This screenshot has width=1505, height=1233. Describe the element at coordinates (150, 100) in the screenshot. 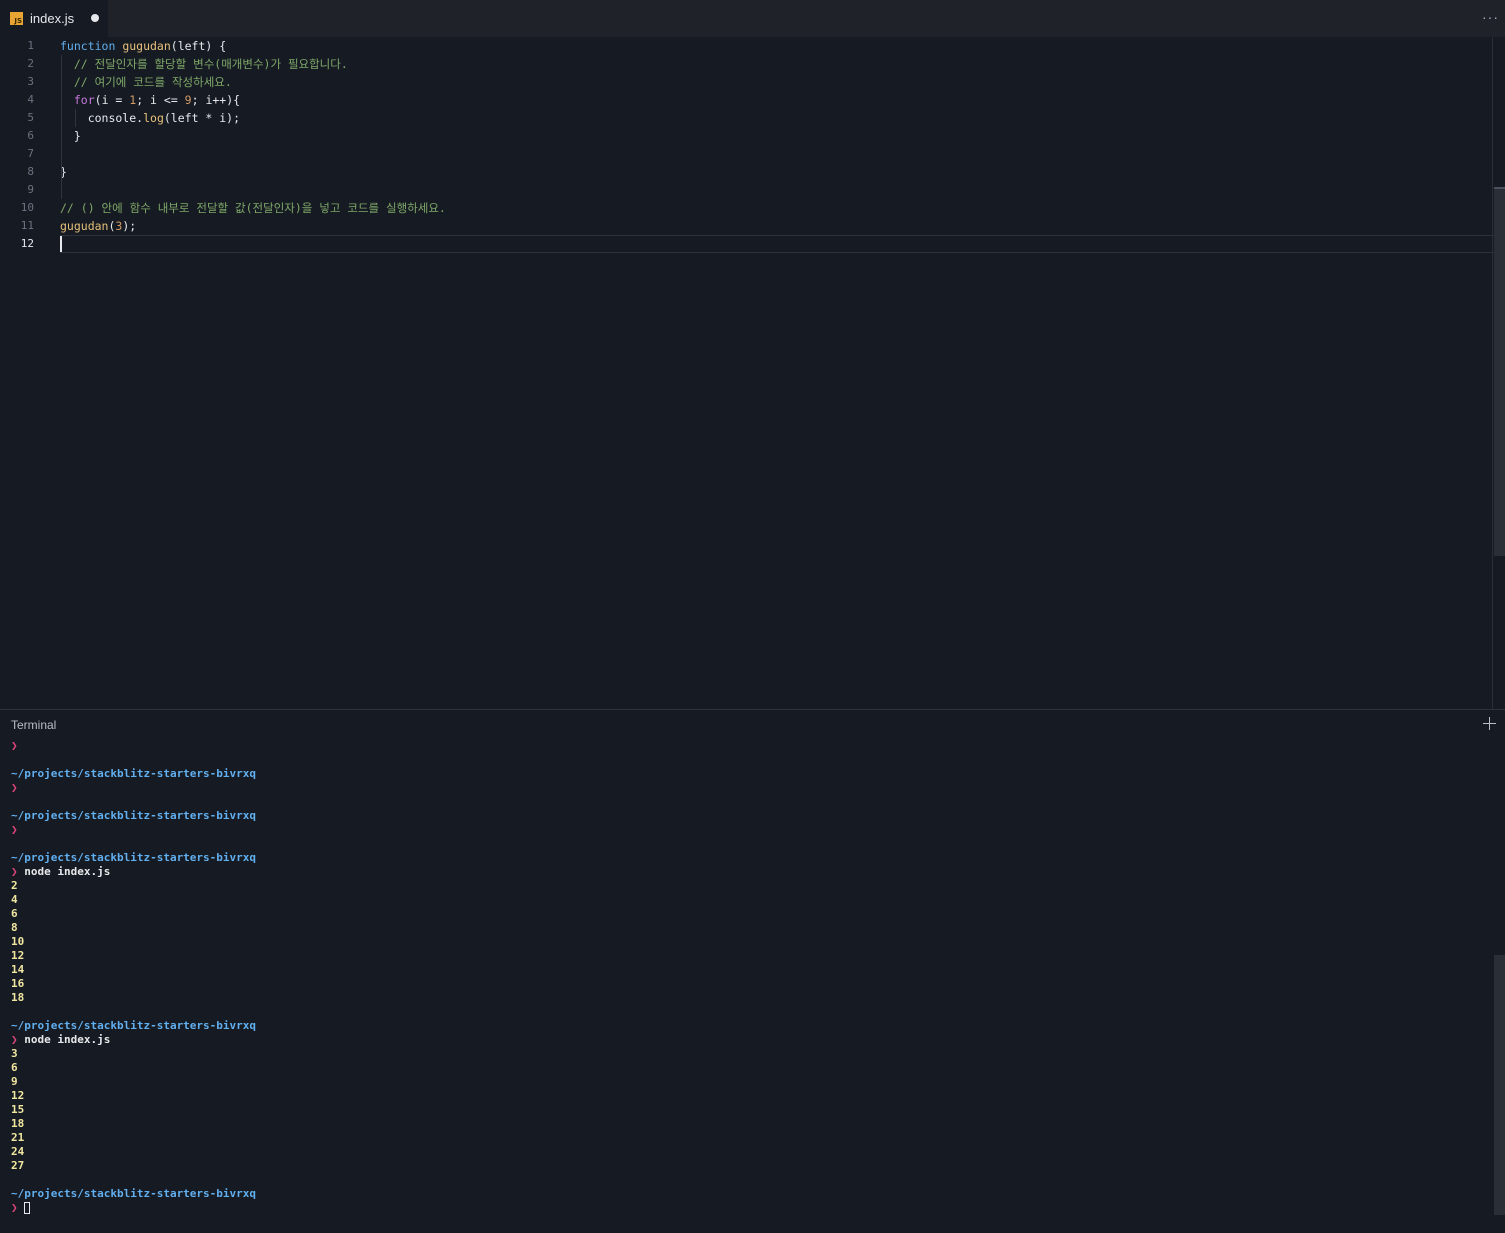

I see `code-text: for(i = 1; i <= 9; i++){` at that location.